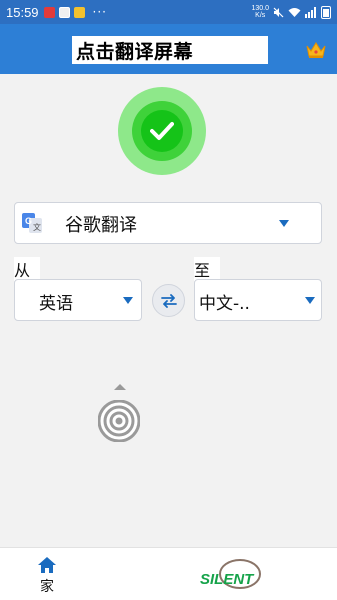  Describe the element at coordinates (71, 301) in the screenshot. I see `source-language-label: 英语` at that location.